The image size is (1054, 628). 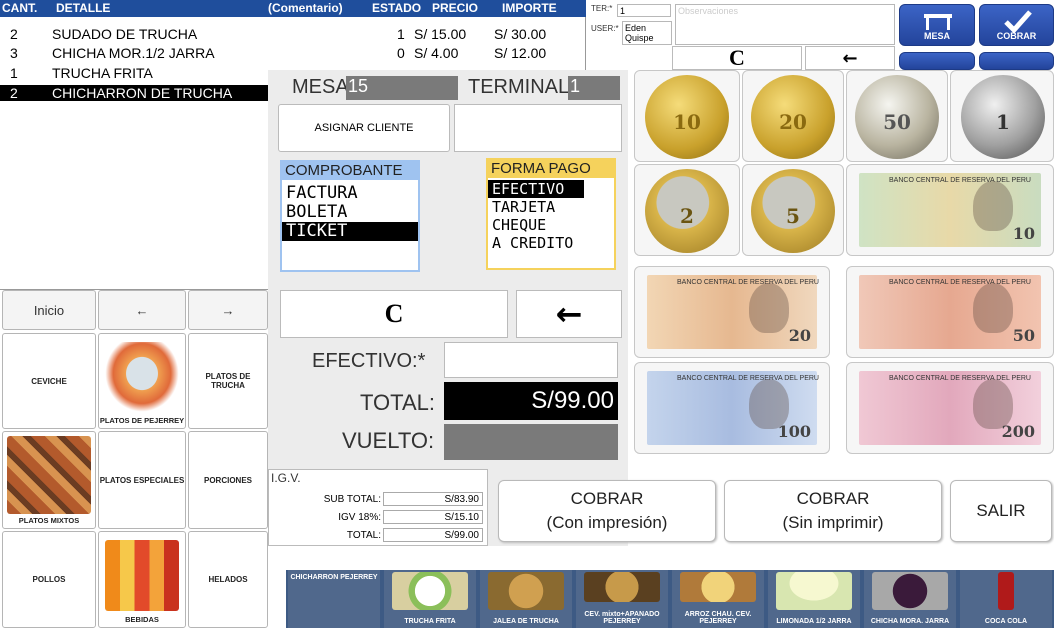 What do you see at coordinates (551, 243) in the screenshot?
I see `forma-pago-option: A CREDITO` at bounding box center [551, 243].